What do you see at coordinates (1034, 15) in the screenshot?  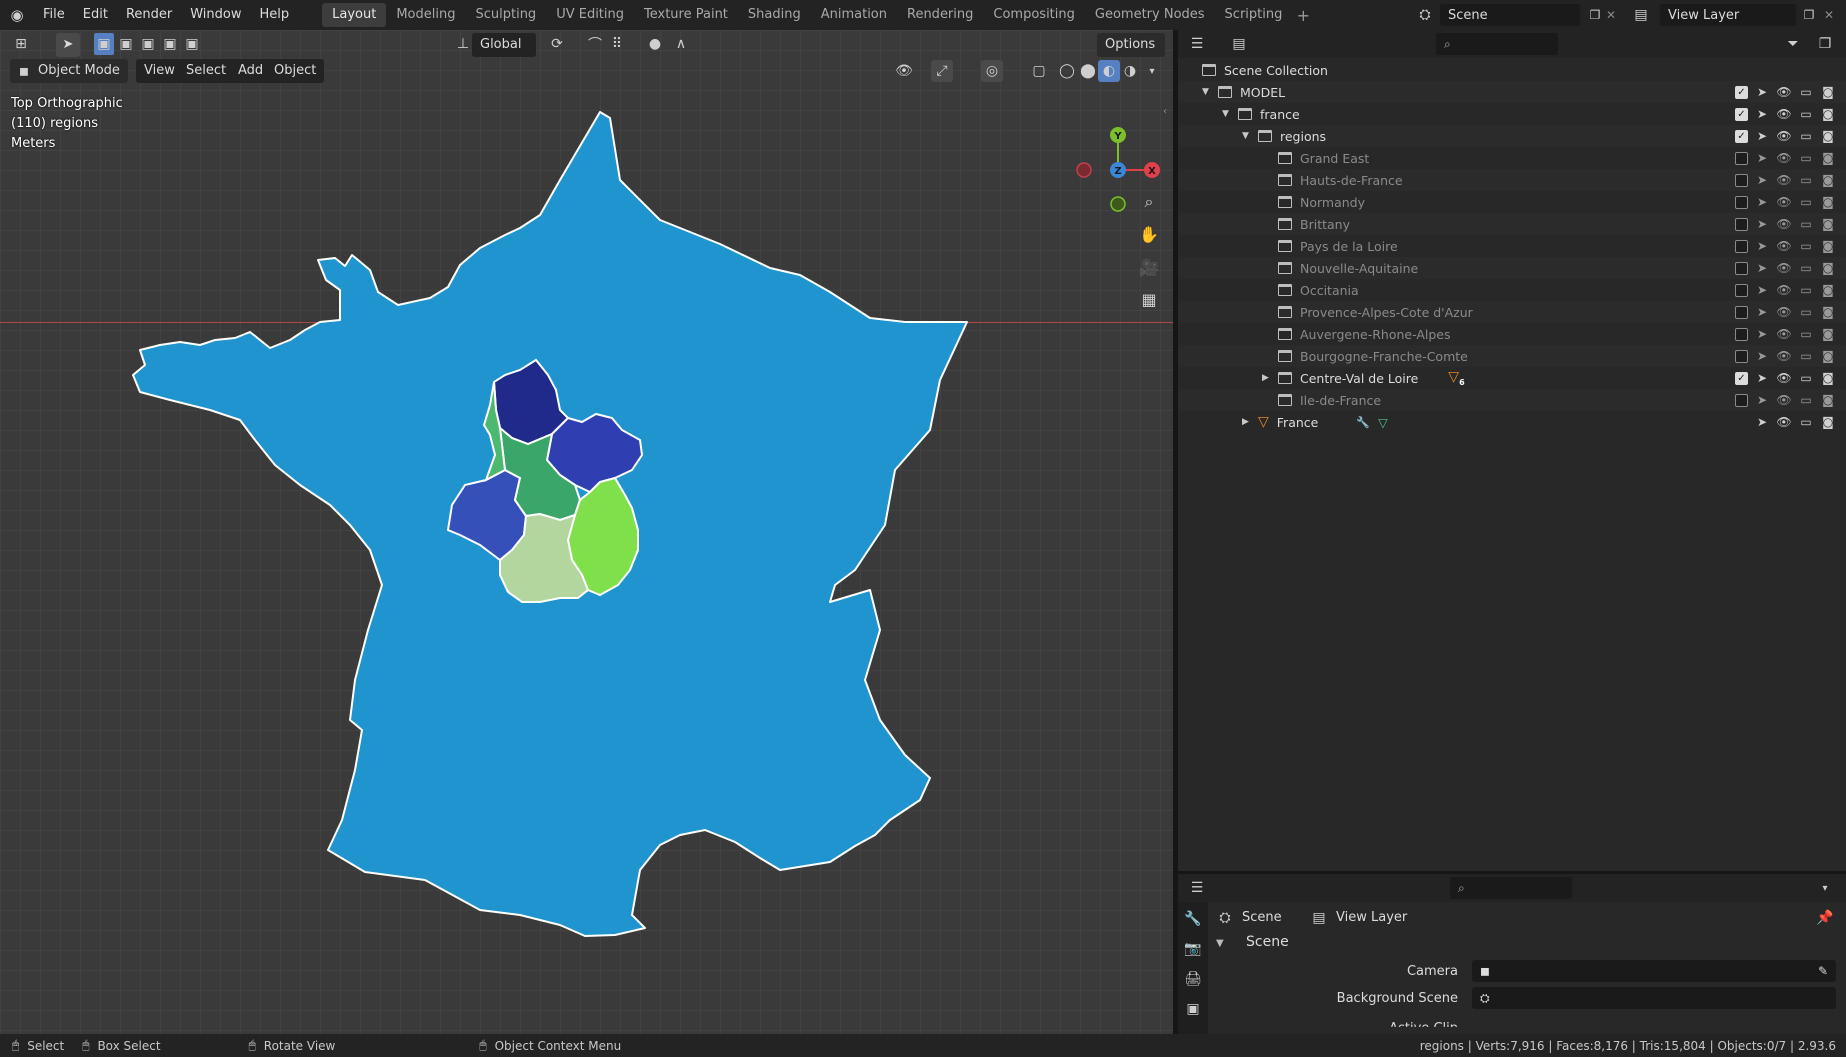 I see `tab-compositing: Compositing` at bounding box center [1034, 15].